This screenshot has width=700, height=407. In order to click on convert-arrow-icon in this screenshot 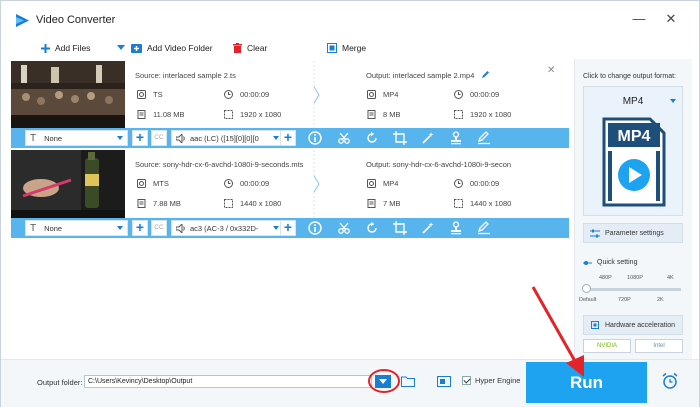, I will do `click(316, 184)`.